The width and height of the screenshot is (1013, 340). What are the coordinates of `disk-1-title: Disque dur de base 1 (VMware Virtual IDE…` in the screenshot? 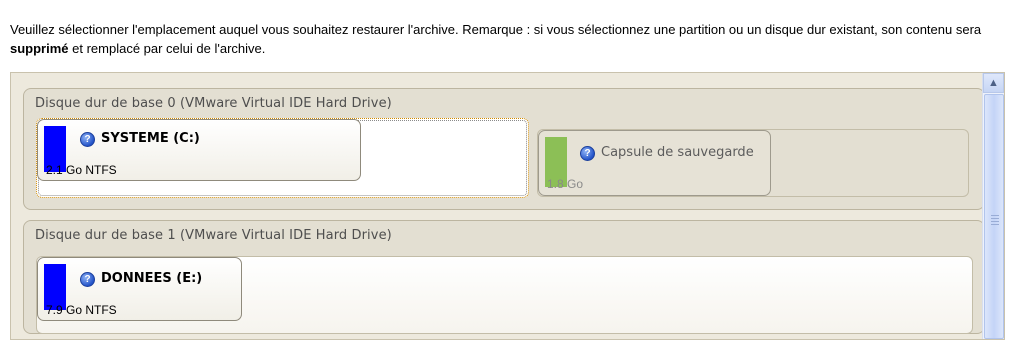 It's located at (213, 235).